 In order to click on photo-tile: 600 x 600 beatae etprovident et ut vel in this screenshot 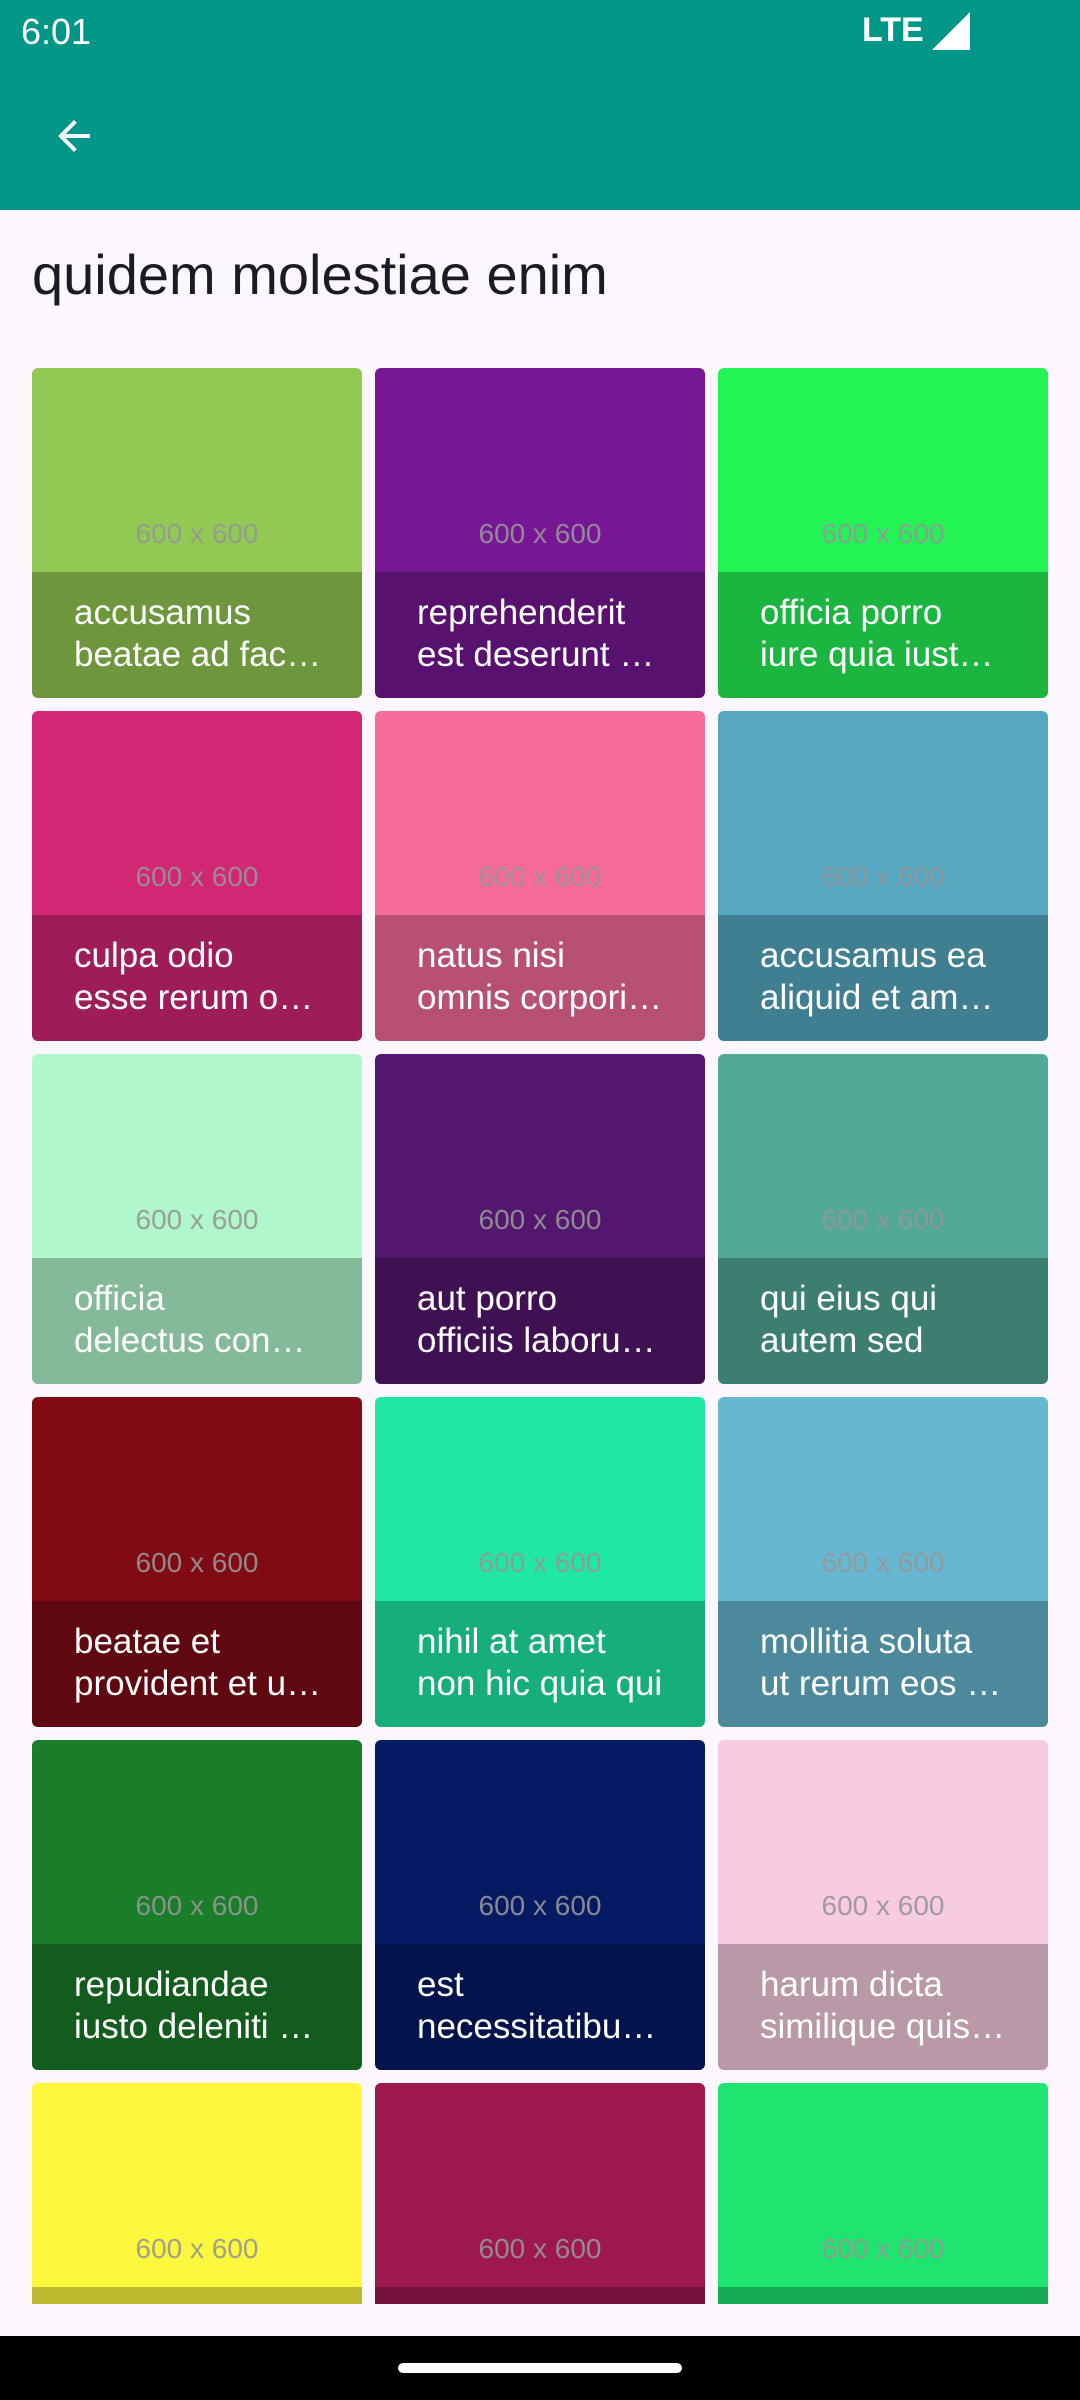, I will do `click(197, 1562)`.